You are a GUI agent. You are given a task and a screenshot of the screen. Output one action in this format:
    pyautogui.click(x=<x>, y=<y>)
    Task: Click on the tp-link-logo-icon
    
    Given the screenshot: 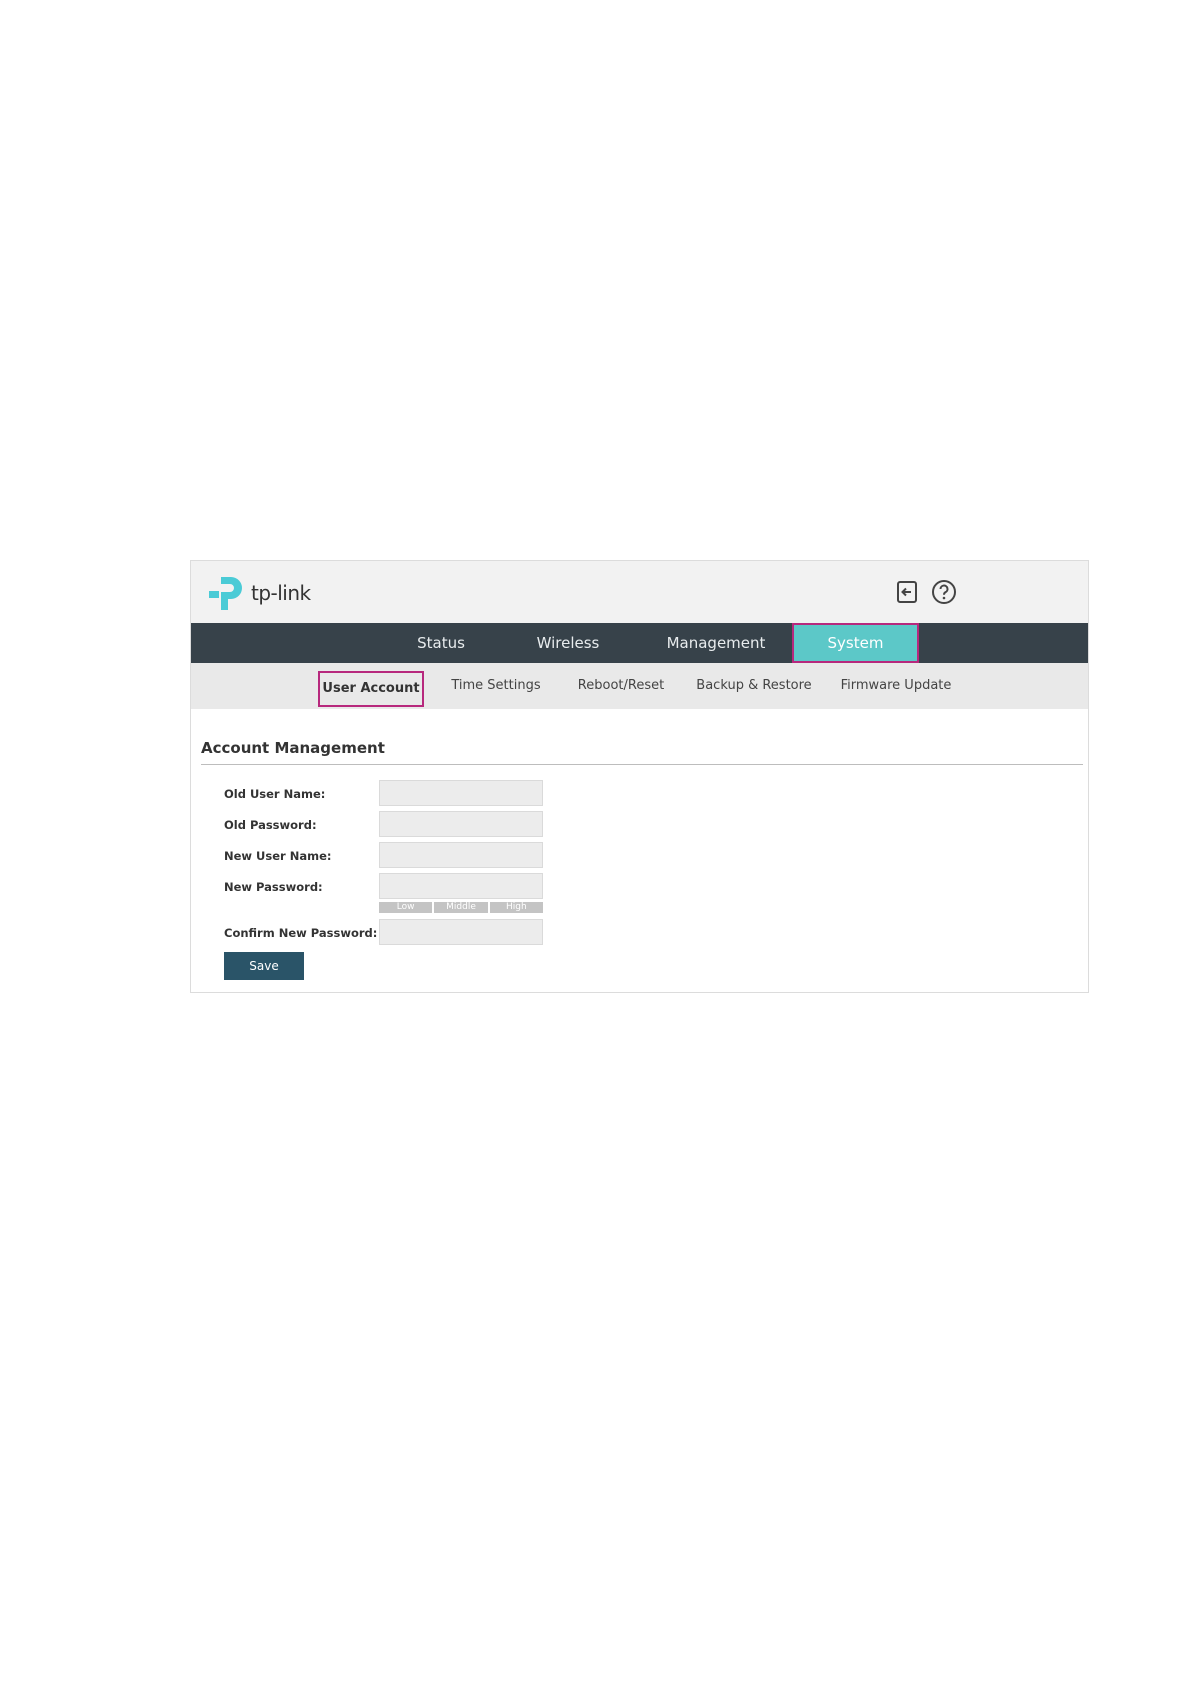 What is the action you would take?
    pyautogui.click(x=225, y=593)
    